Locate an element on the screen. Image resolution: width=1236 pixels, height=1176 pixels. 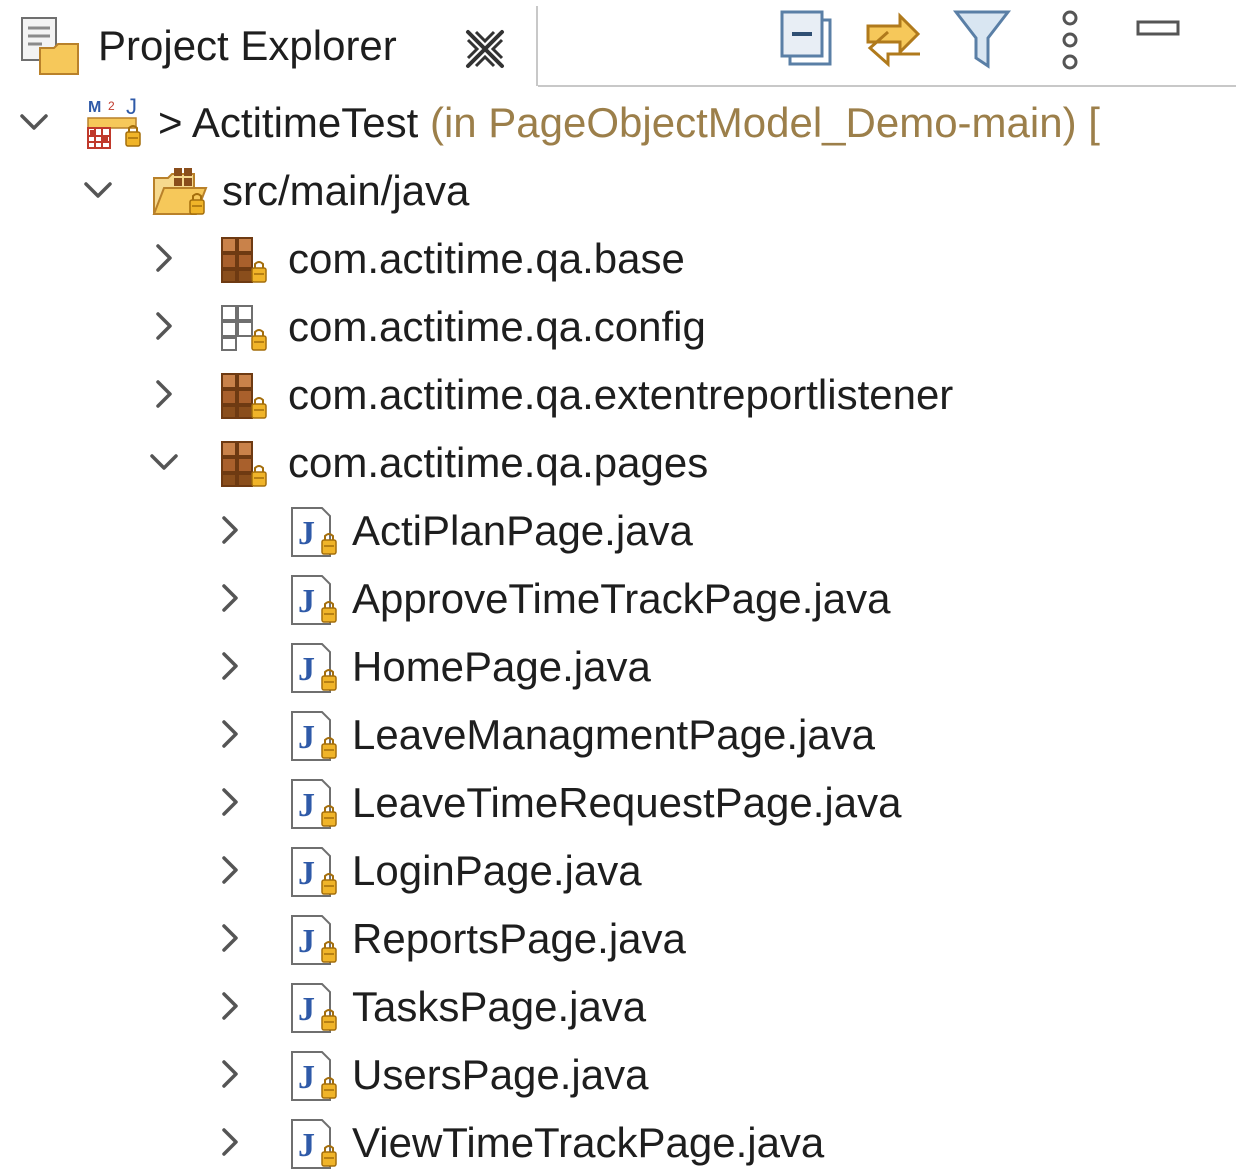
svg-text: M is located at coordinates (94, 107).